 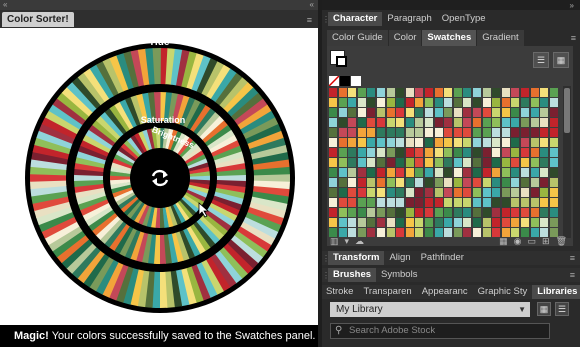 I want to click on white-swatch, so click(x=356, y=81).